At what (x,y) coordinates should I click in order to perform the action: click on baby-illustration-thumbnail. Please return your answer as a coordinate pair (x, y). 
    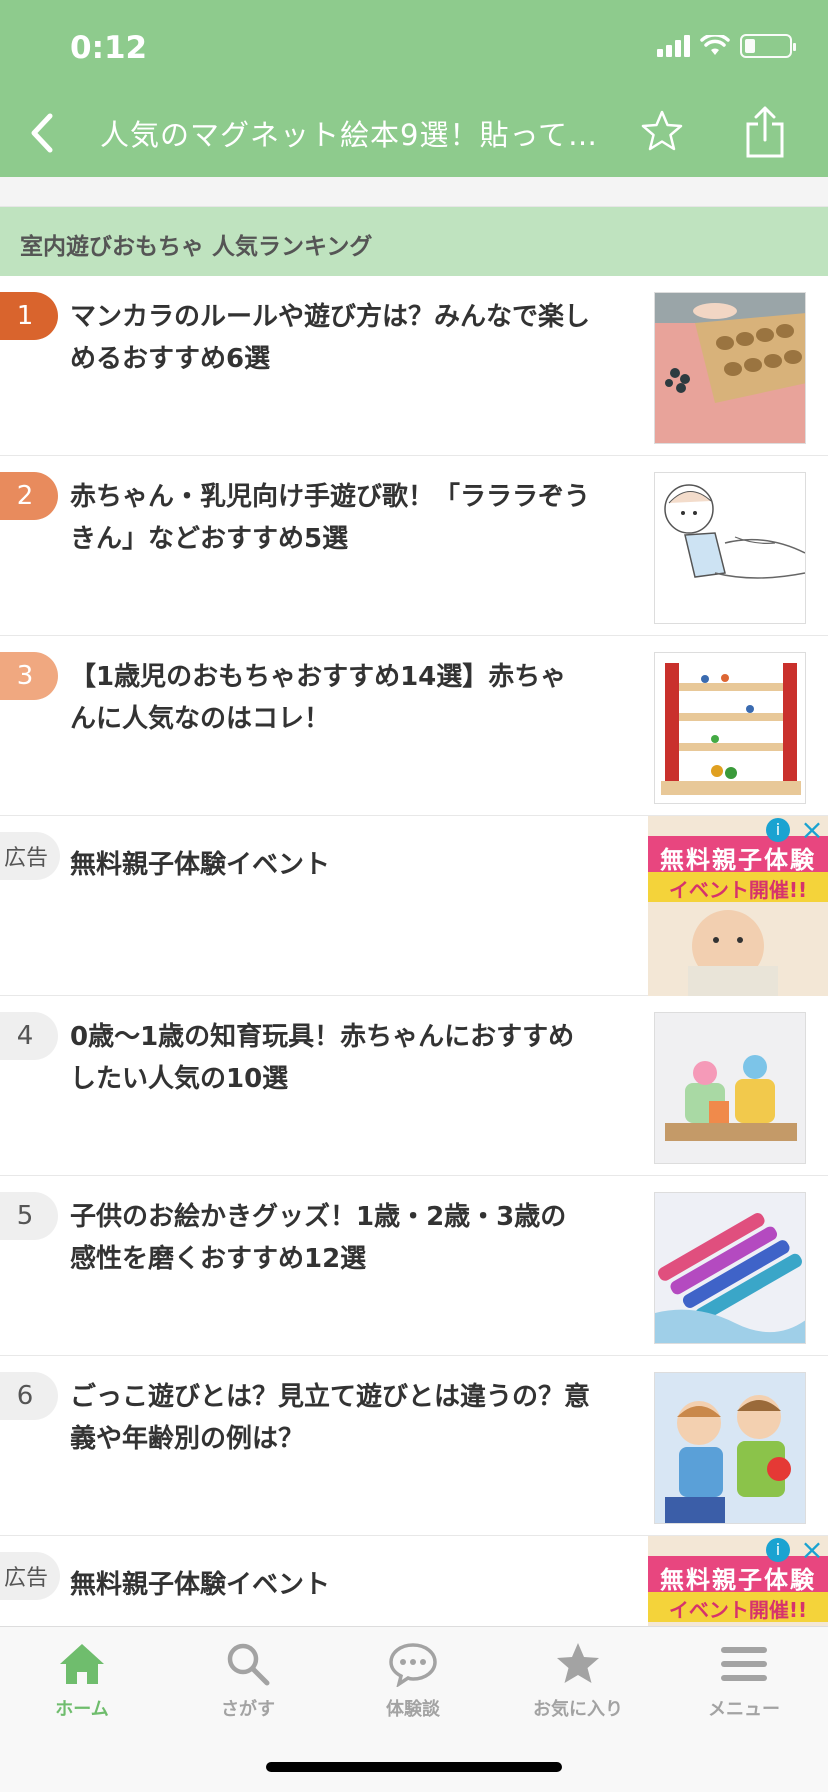
    Looking at the image, I should click on (730, 548).